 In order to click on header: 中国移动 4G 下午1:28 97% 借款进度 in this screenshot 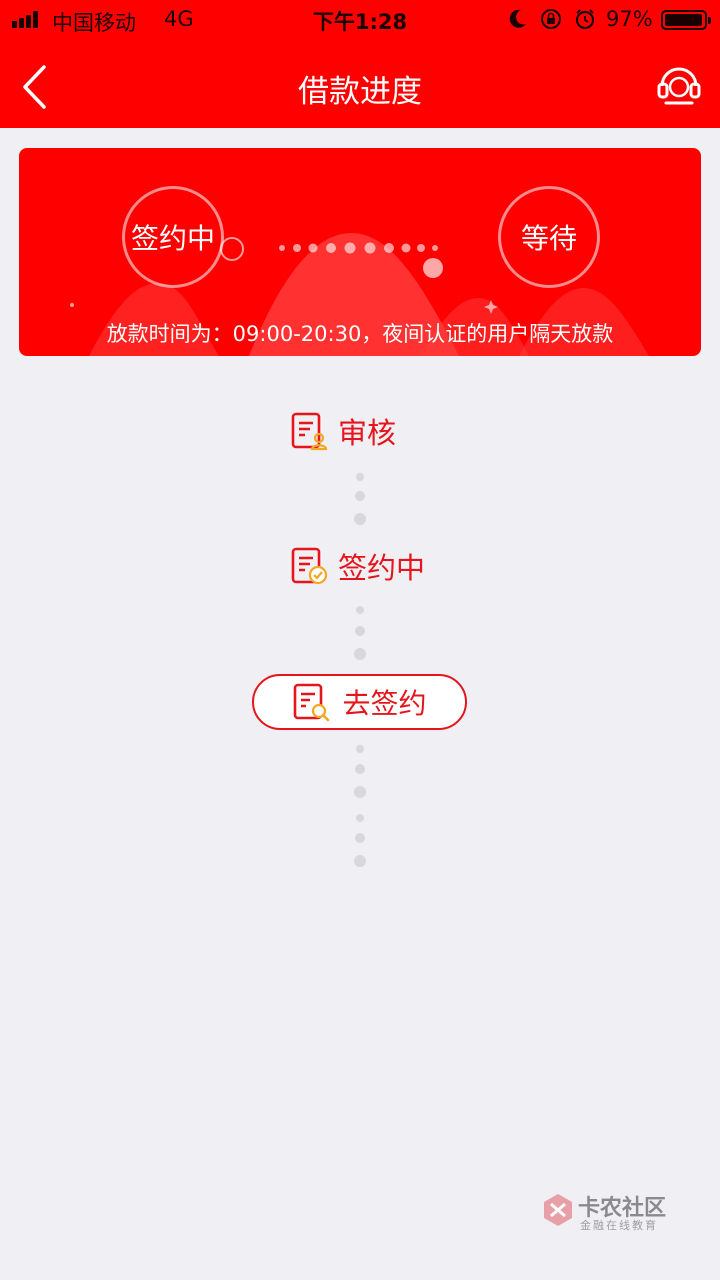, I will do `click(360, 64)`.